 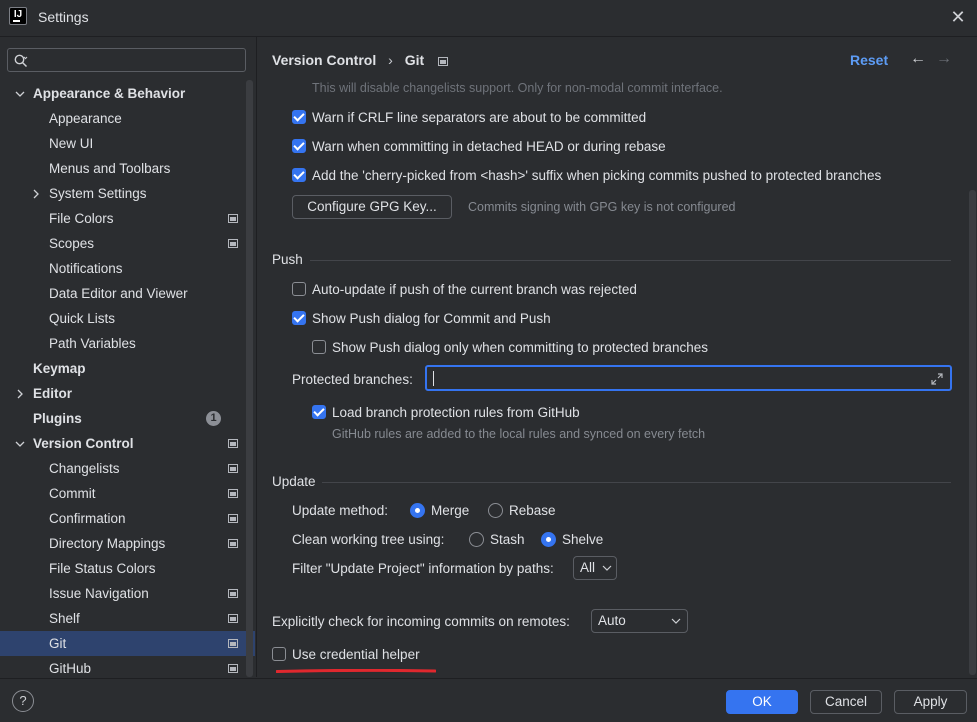 I want to click on sidebar-item-label: Keymap, so click(x=59, y=368).